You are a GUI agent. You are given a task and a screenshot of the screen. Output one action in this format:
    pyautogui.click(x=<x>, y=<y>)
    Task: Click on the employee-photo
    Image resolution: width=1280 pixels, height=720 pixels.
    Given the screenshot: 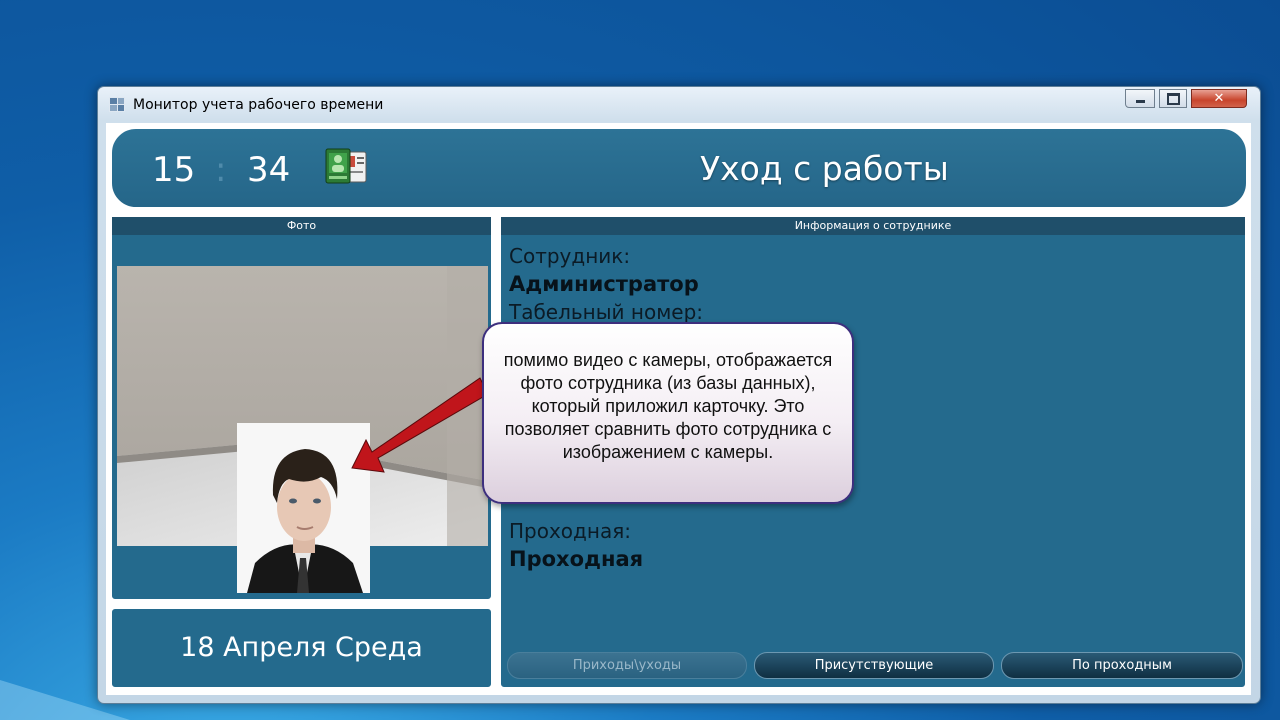 What is the action you would take?
    pyautogui.click(x=303, y=508)
    